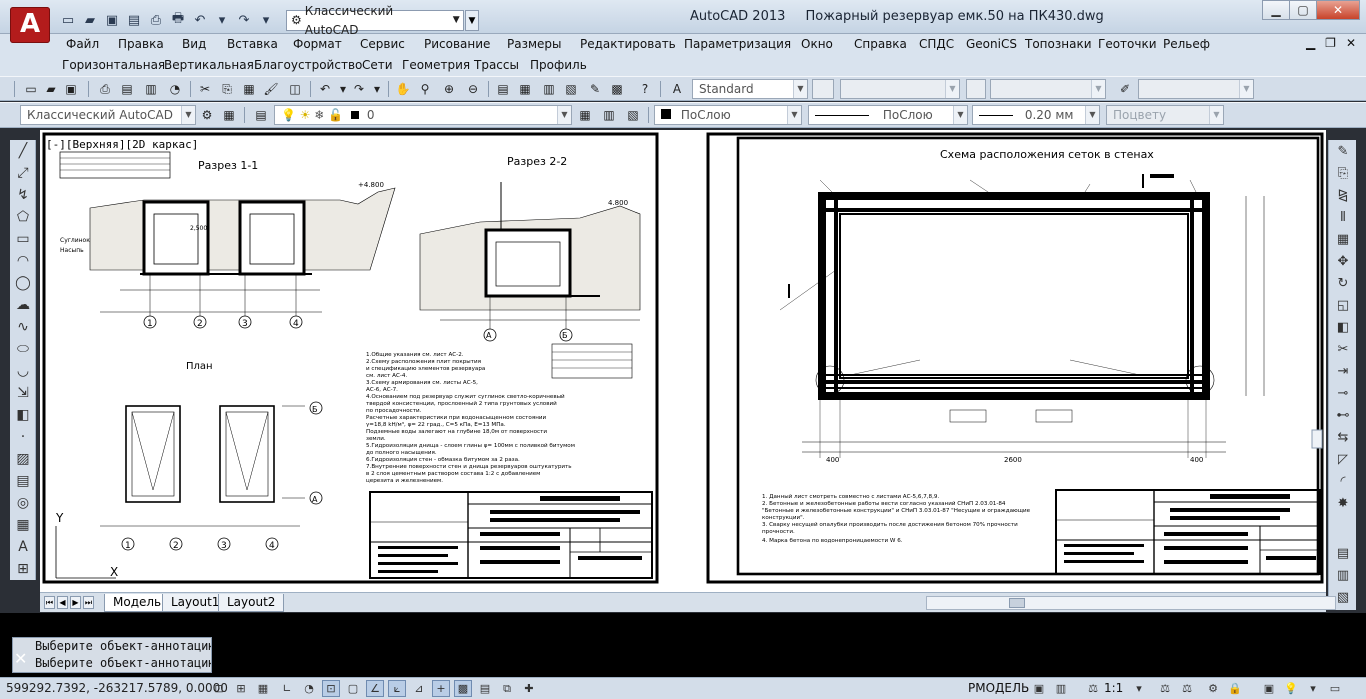 The image size is (1366, 699). Describe the element at coordinates (1303, 10) in the screenshot. I see `maximize-button: ▢` at that location.